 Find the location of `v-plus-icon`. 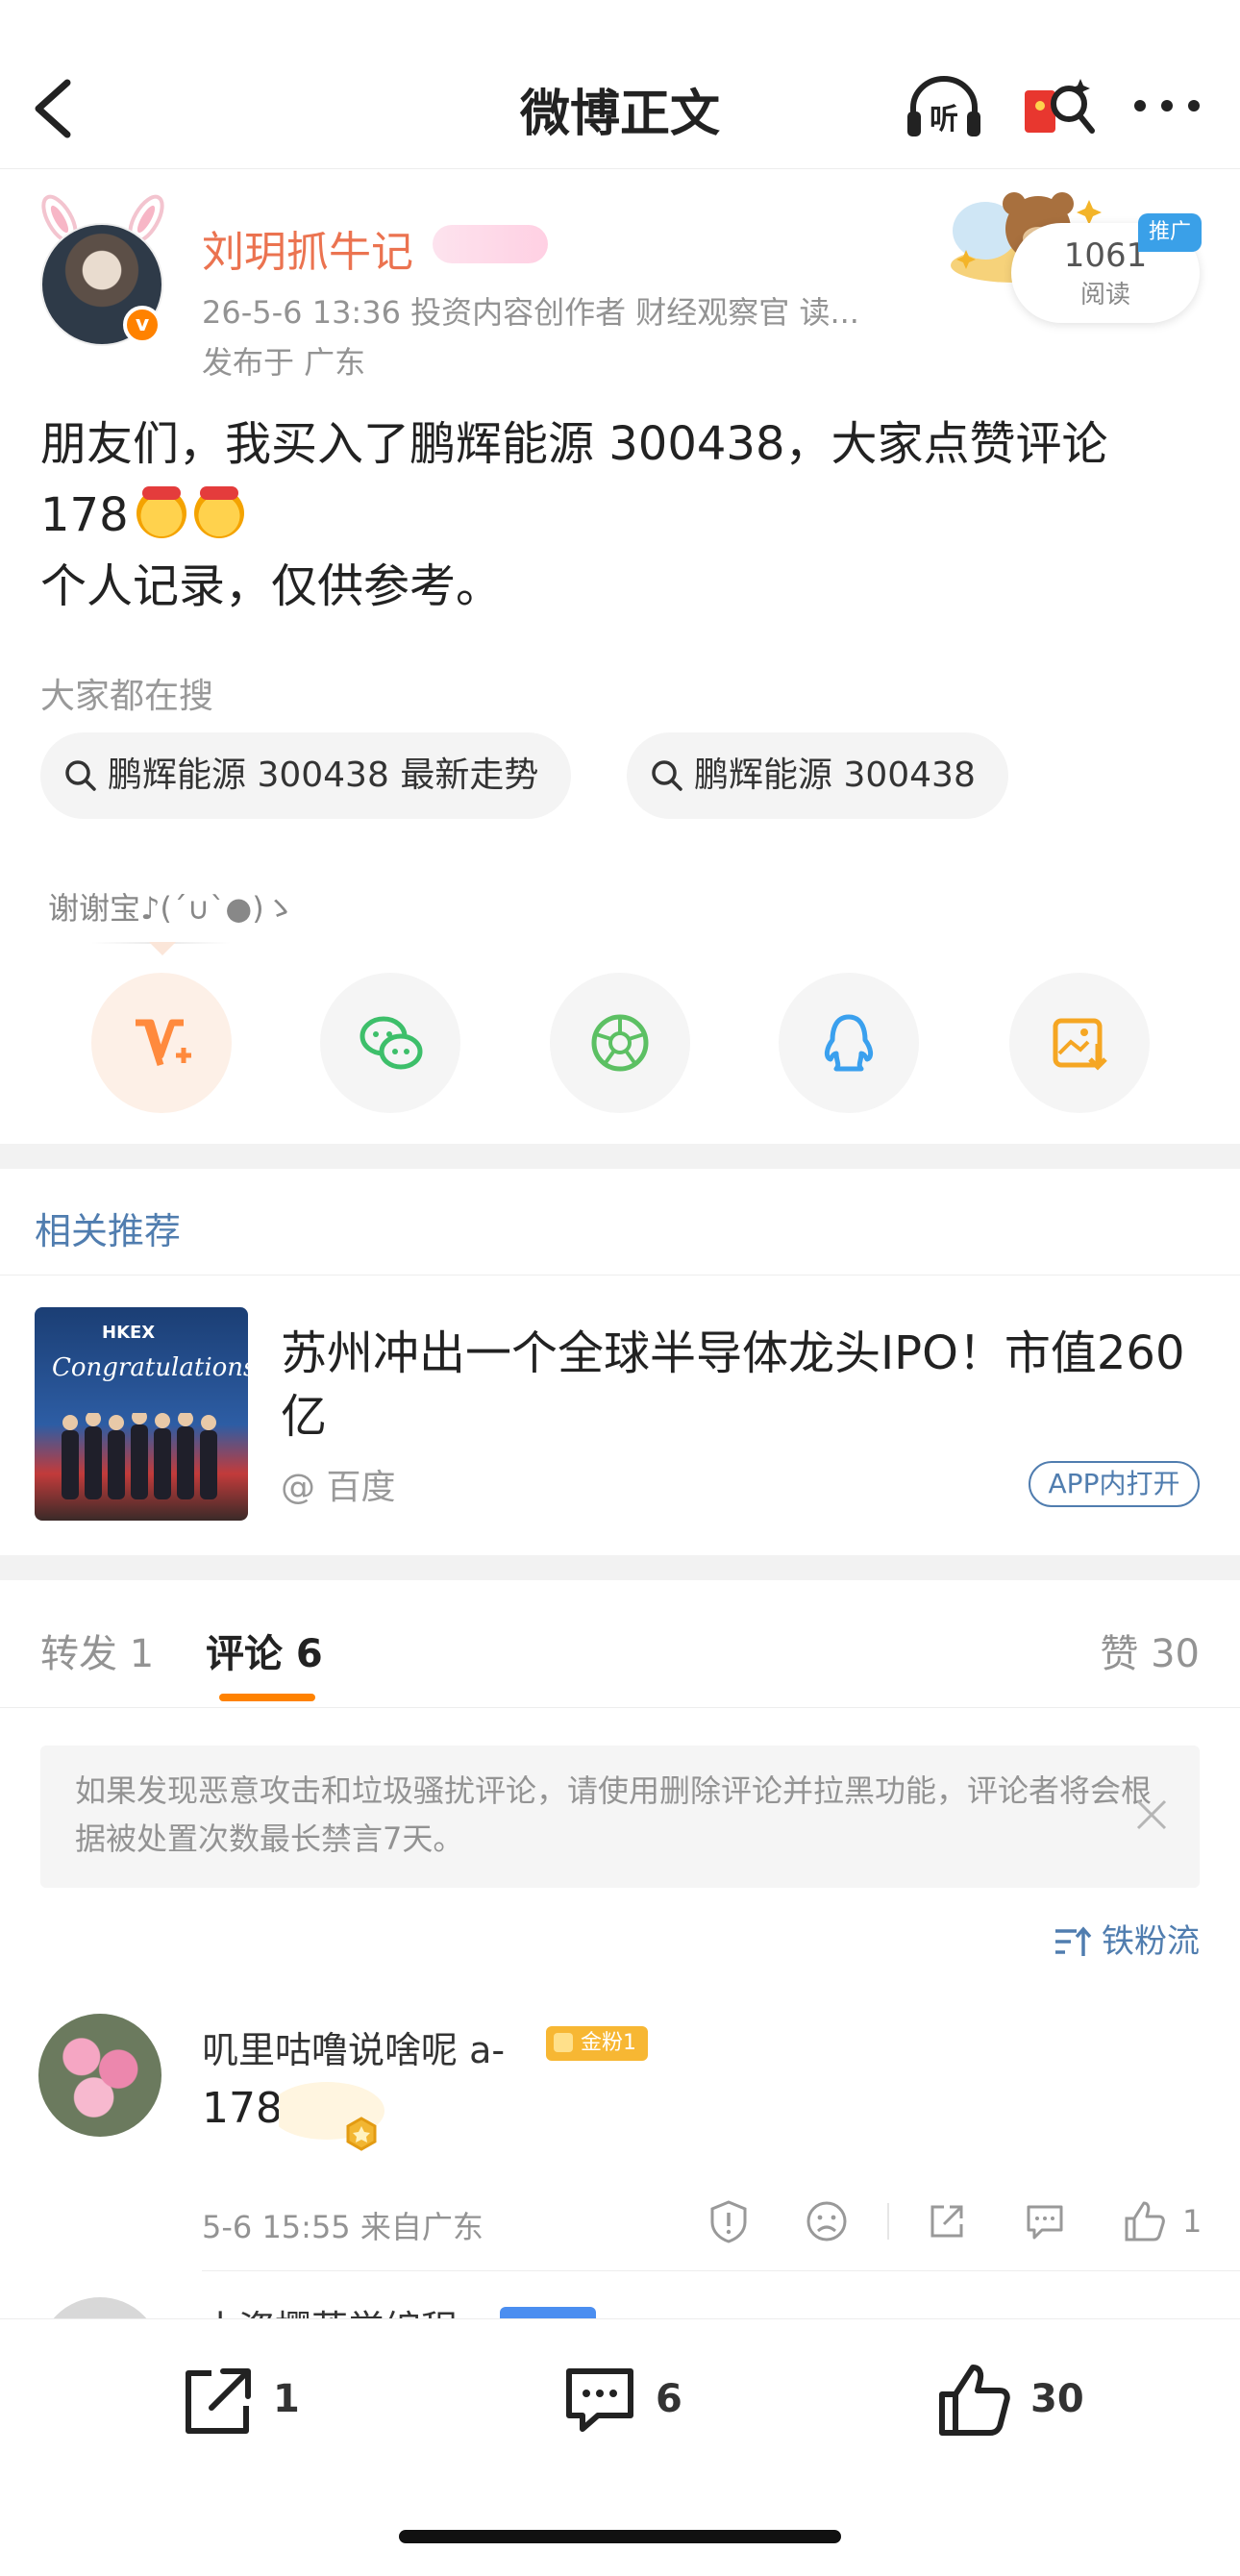

v-plus-icon is located at coordinates (163, 1043).